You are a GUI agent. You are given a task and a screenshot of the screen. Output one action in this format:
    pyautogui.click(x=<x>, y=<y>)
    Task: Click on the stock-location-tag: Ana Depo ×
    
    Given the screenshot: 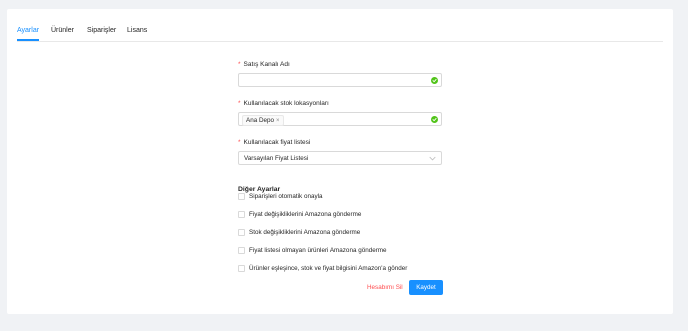 What is the action you would take?
    pyautogui.click(x=263, y=120)
    